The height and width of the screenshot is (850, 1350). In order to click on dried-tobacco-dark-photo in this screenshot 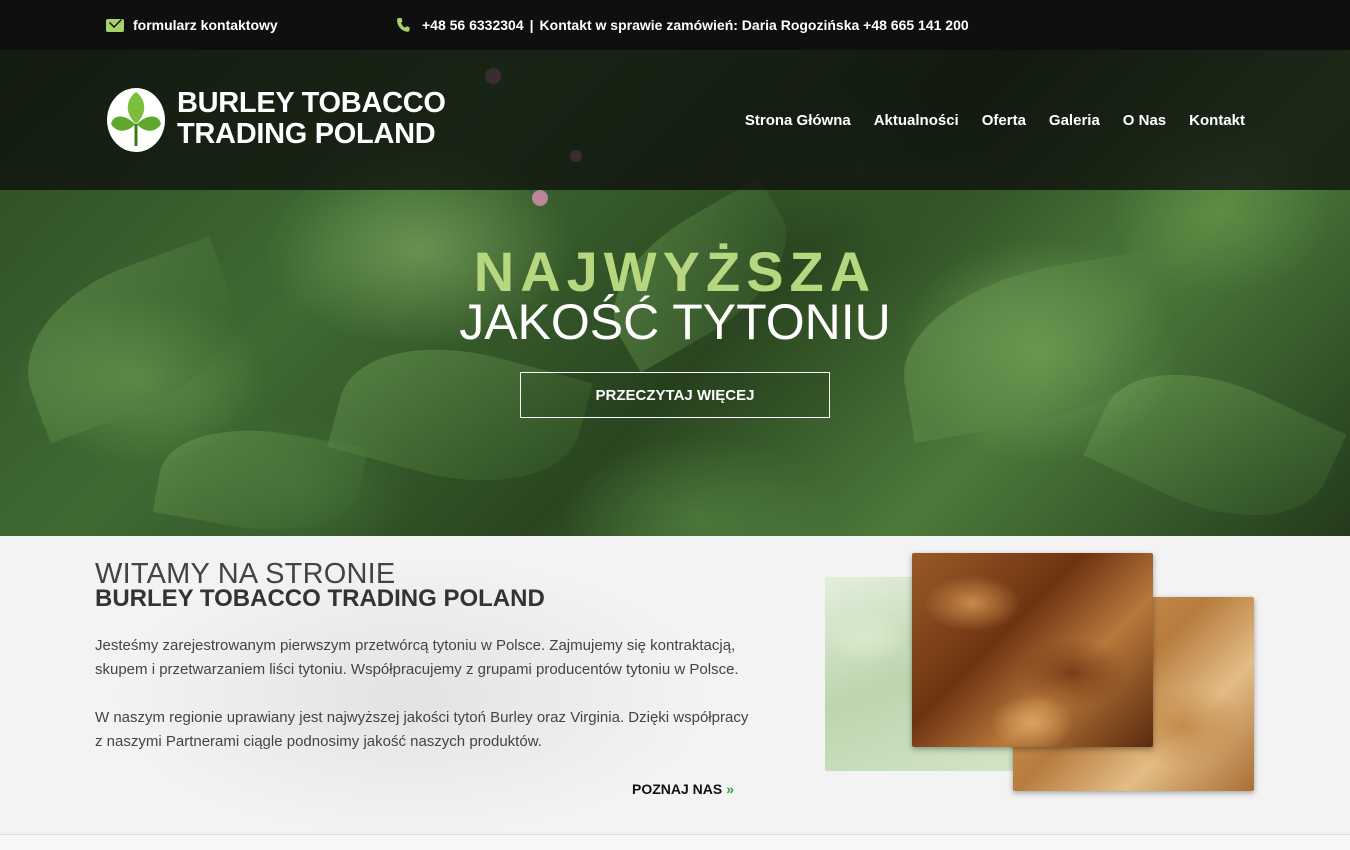, I will do `click(1032, 650)`.